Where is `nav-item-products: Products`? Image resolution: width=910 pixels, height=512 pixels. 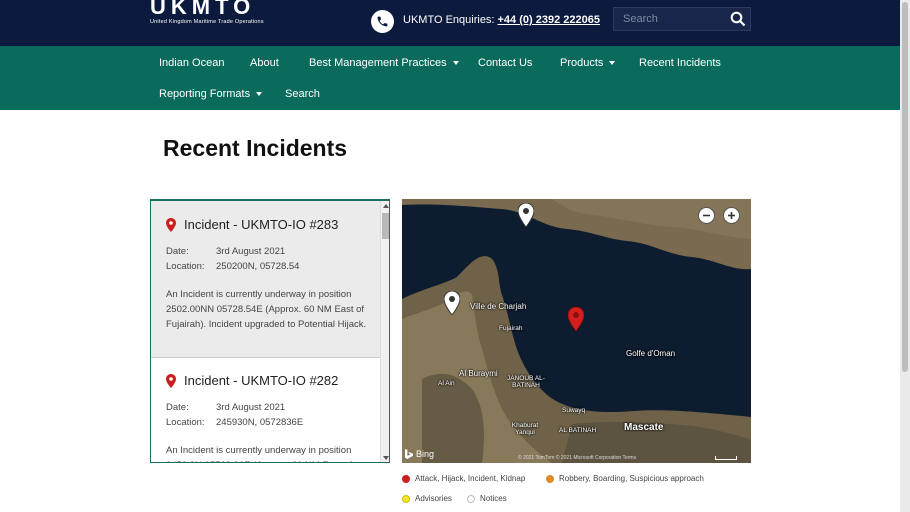 nav-item-products: Products is located at coordinates (588, 63).